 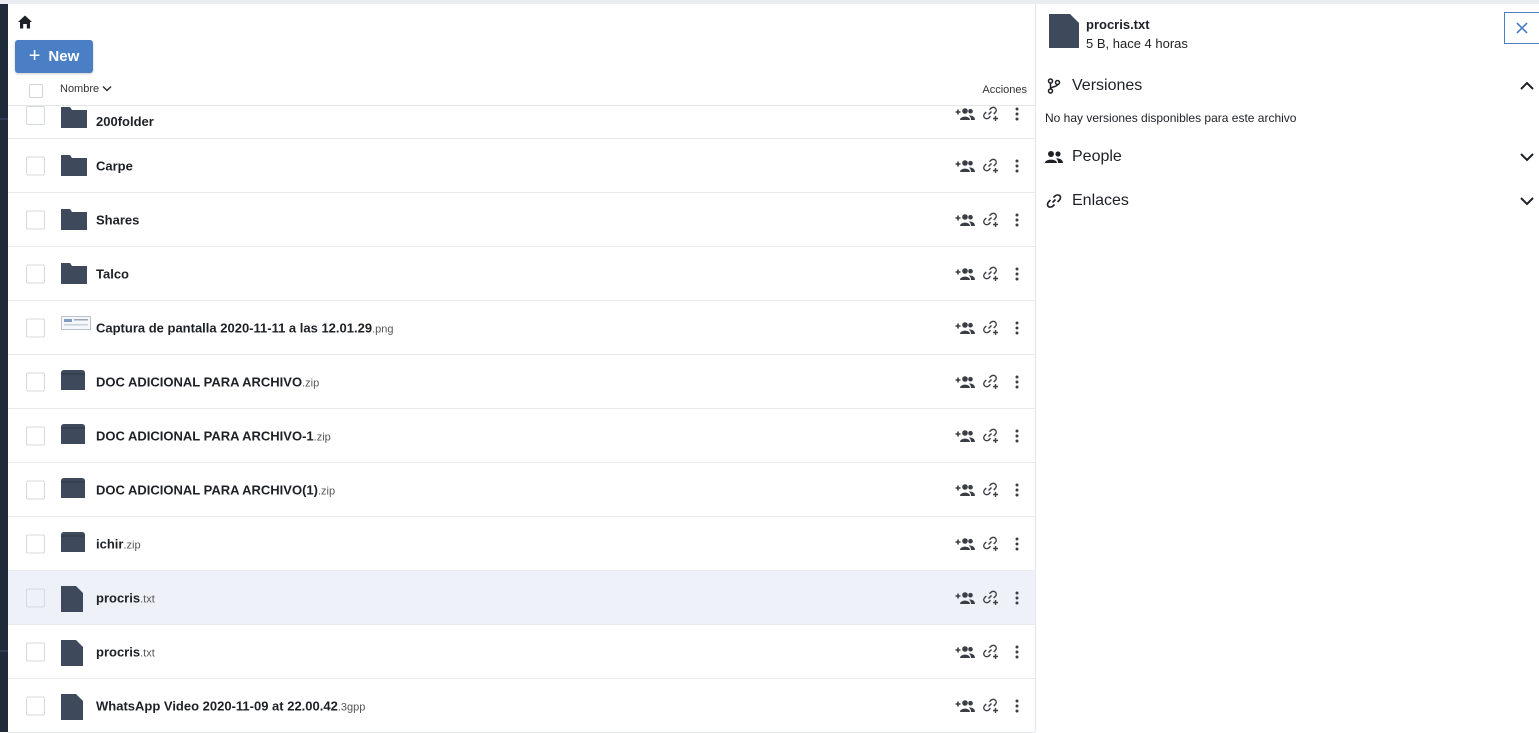 What do you see at coordinates (117, 219) in the screenshot?
I see `file-name: Shares` at bounding box center [117, 219].